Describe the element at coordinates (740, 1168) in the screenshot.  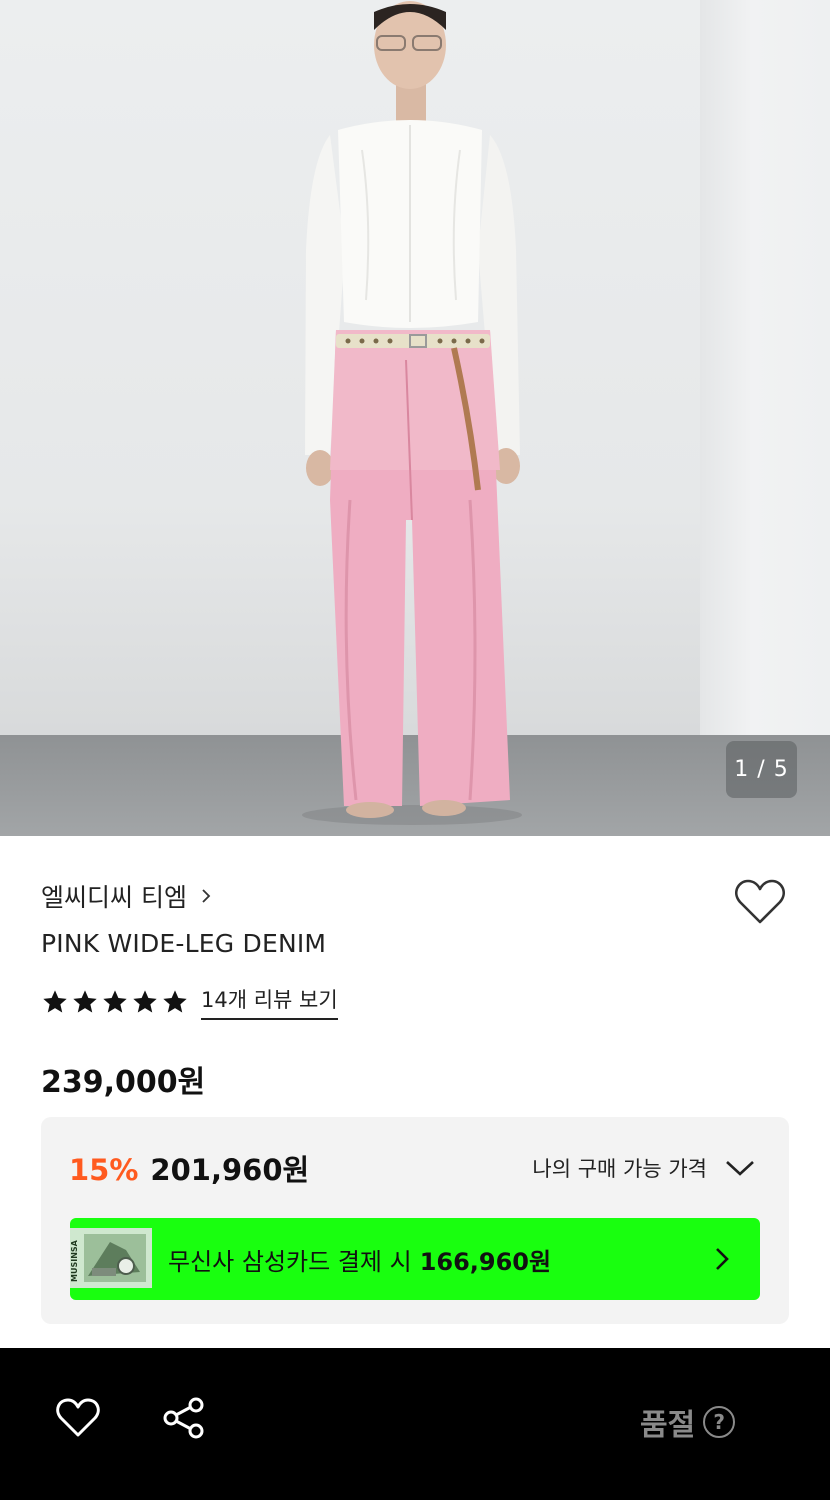
I see `chevron-down-icon` at that location.